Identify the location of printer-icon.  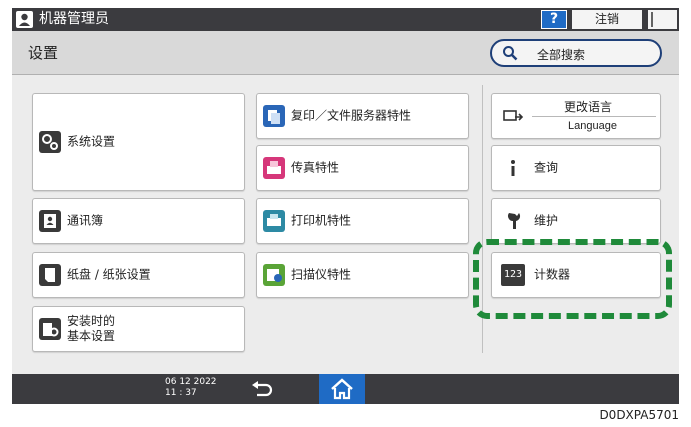
(274, 221).